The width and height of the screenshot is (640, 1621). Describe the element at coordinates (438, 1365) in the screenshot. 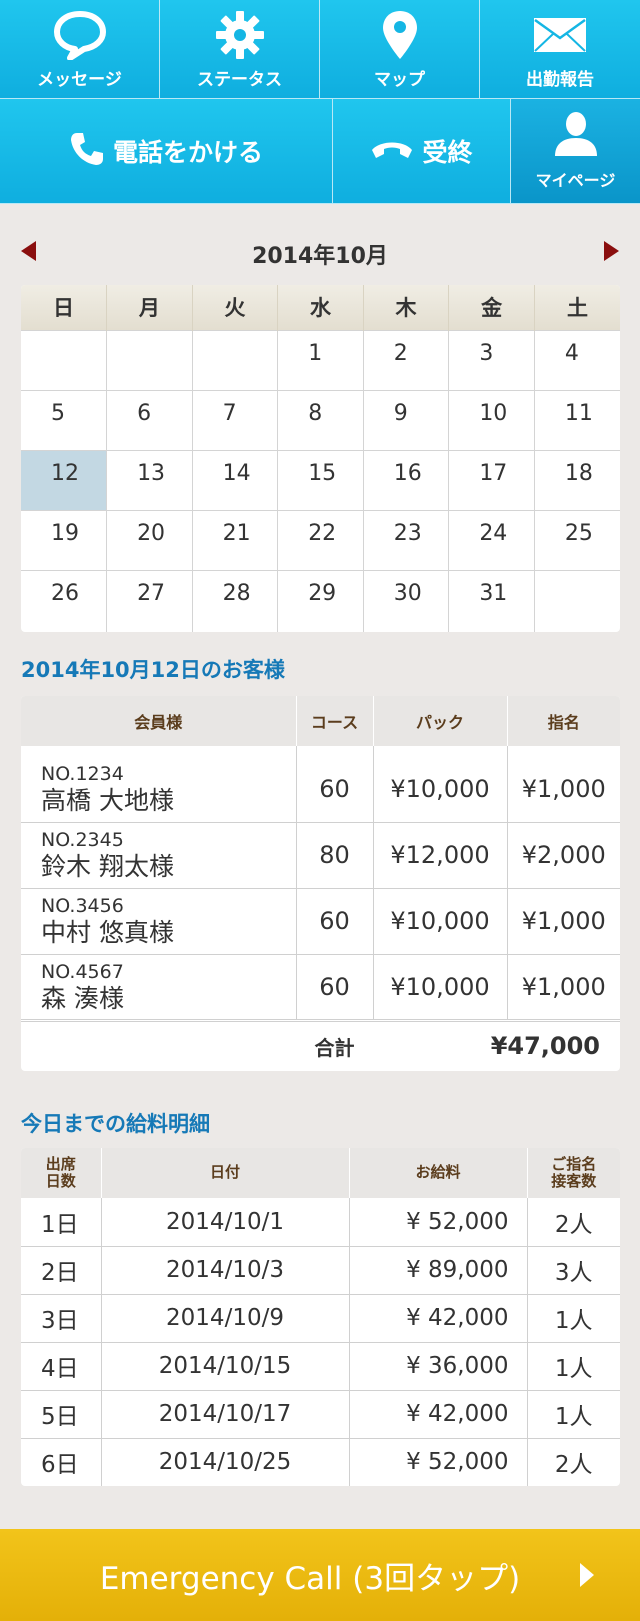

I see `salary-pay: ¥ 36,000` at that location.